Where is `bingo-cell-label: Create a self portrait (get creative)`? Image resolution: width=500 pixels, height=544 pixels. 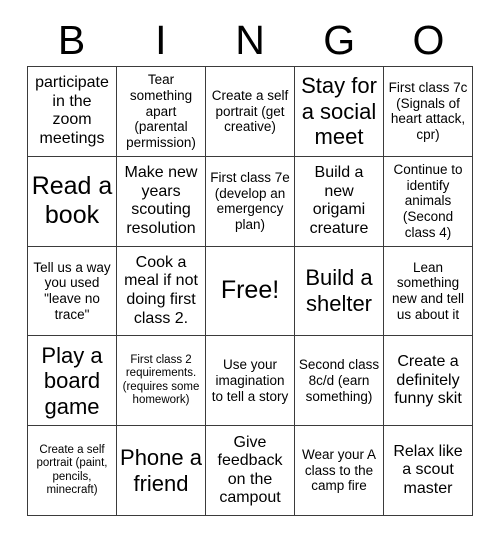 bingo-cell-label: Create a self portrait (get creative) is located at coordinates (250, 111).